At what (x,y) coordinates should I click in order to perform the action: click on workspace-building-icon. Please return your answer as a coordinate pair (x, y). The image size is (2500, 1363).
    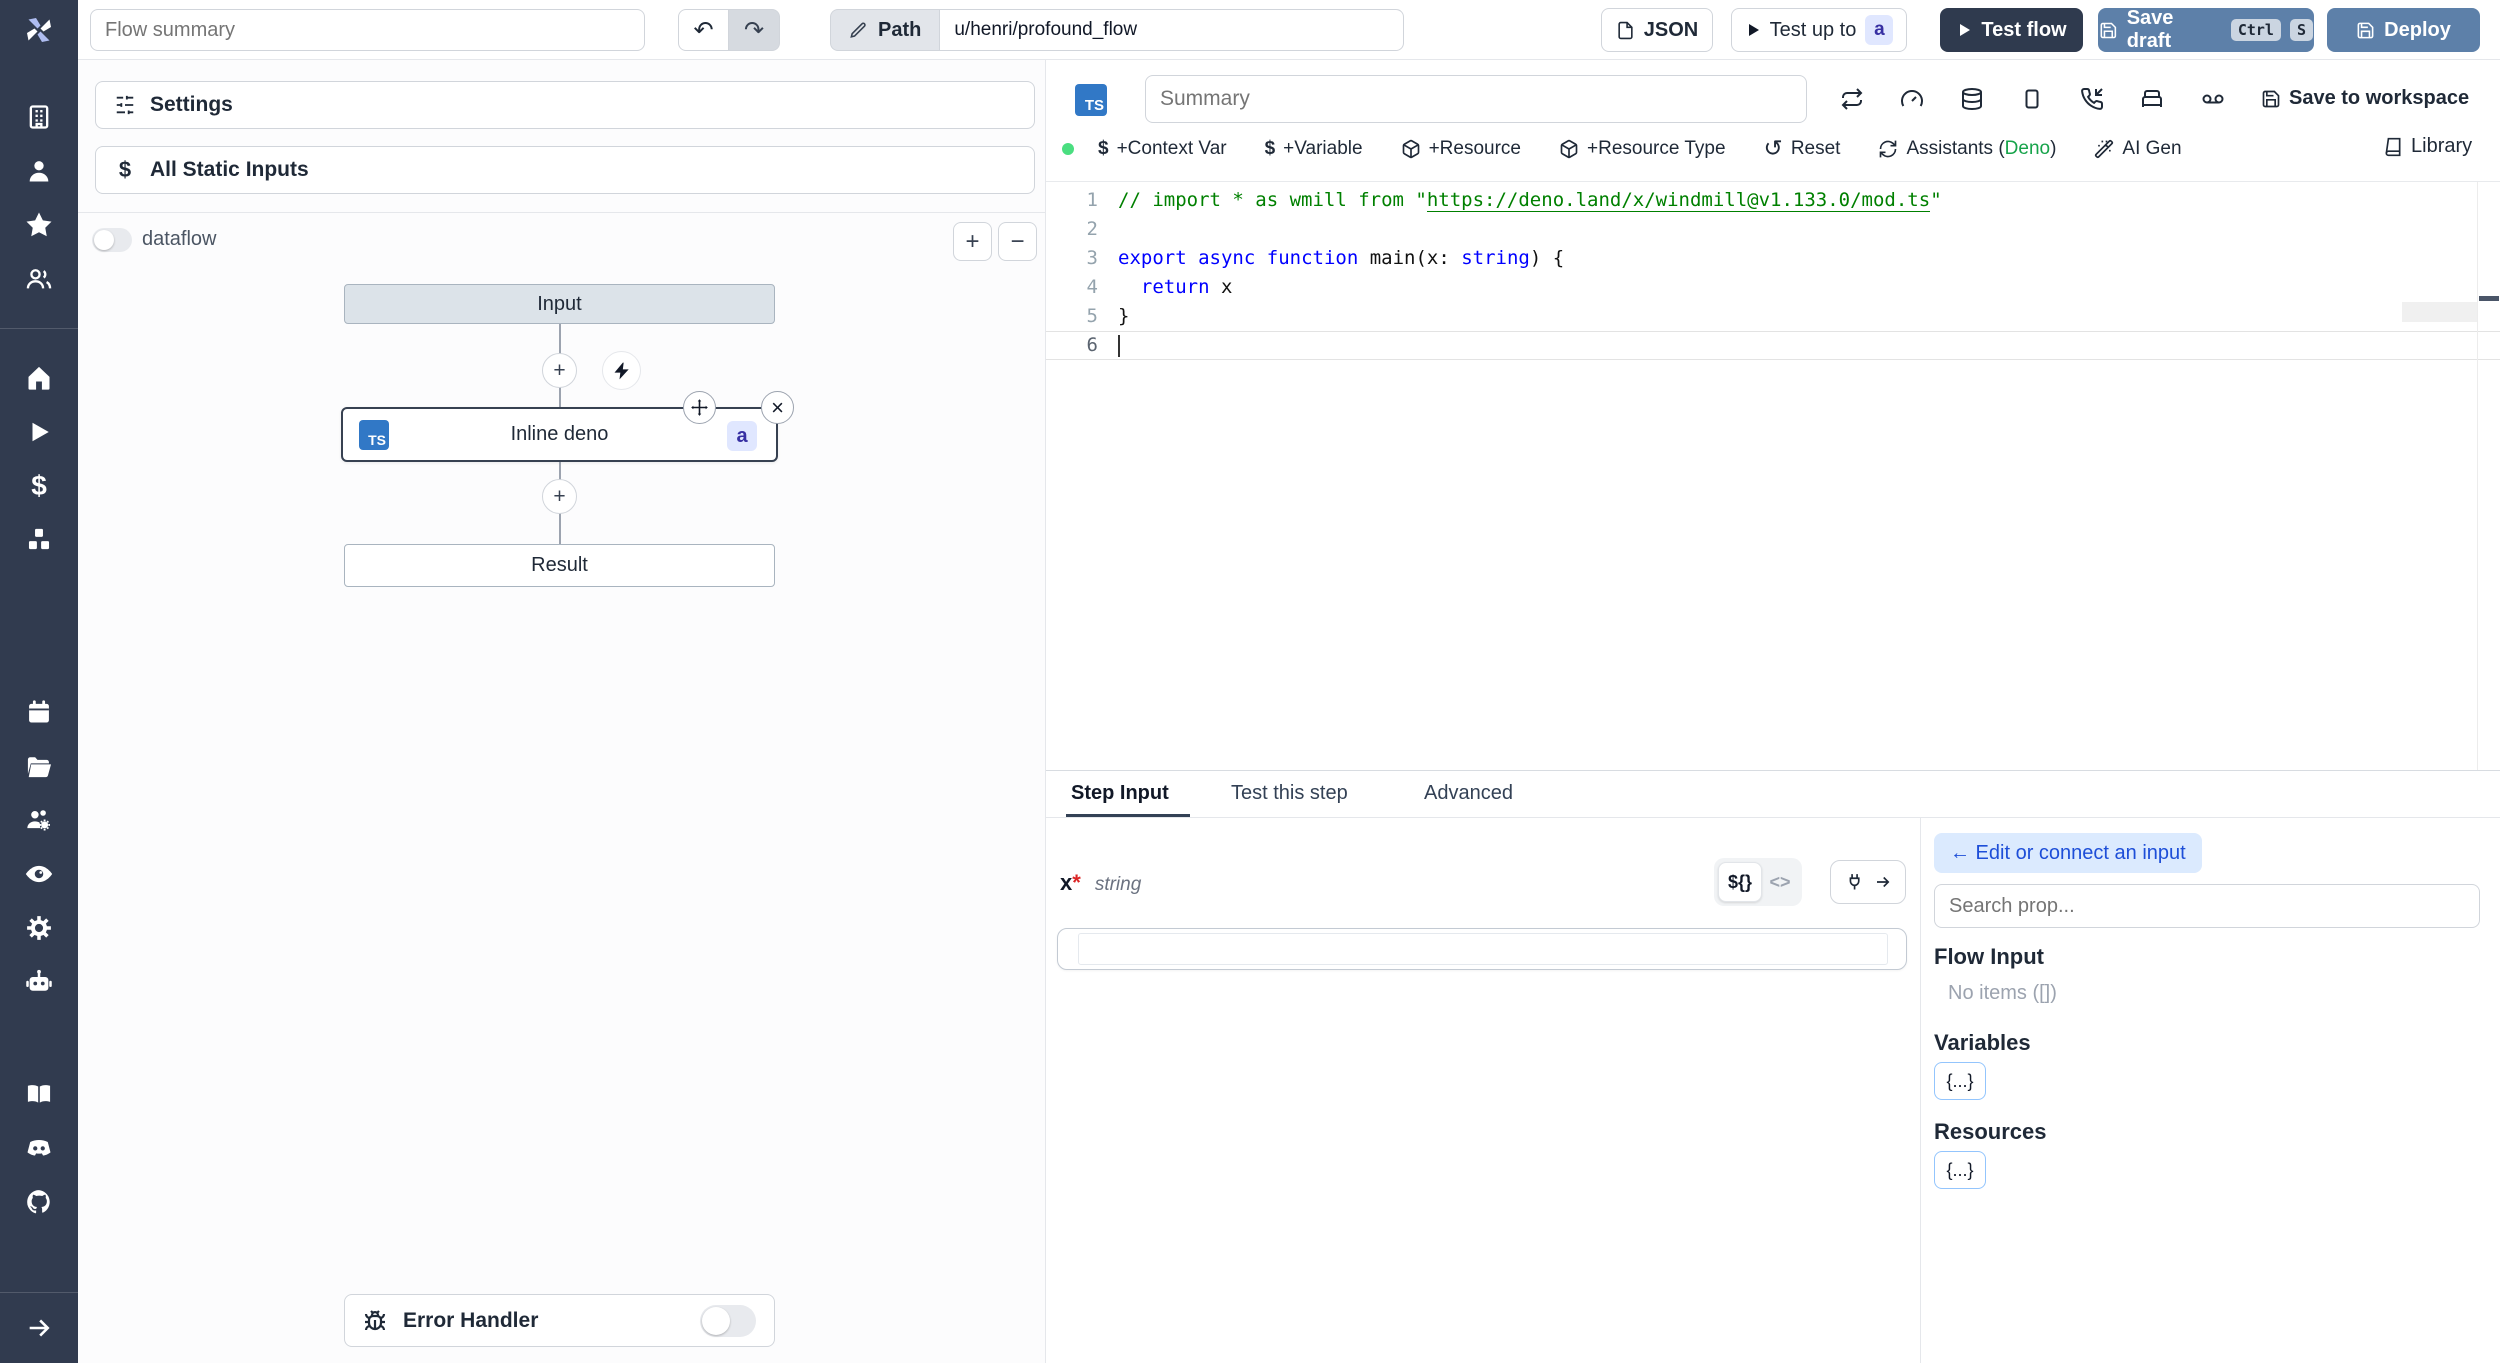
    Looking at the image, I should click on (39, 117).